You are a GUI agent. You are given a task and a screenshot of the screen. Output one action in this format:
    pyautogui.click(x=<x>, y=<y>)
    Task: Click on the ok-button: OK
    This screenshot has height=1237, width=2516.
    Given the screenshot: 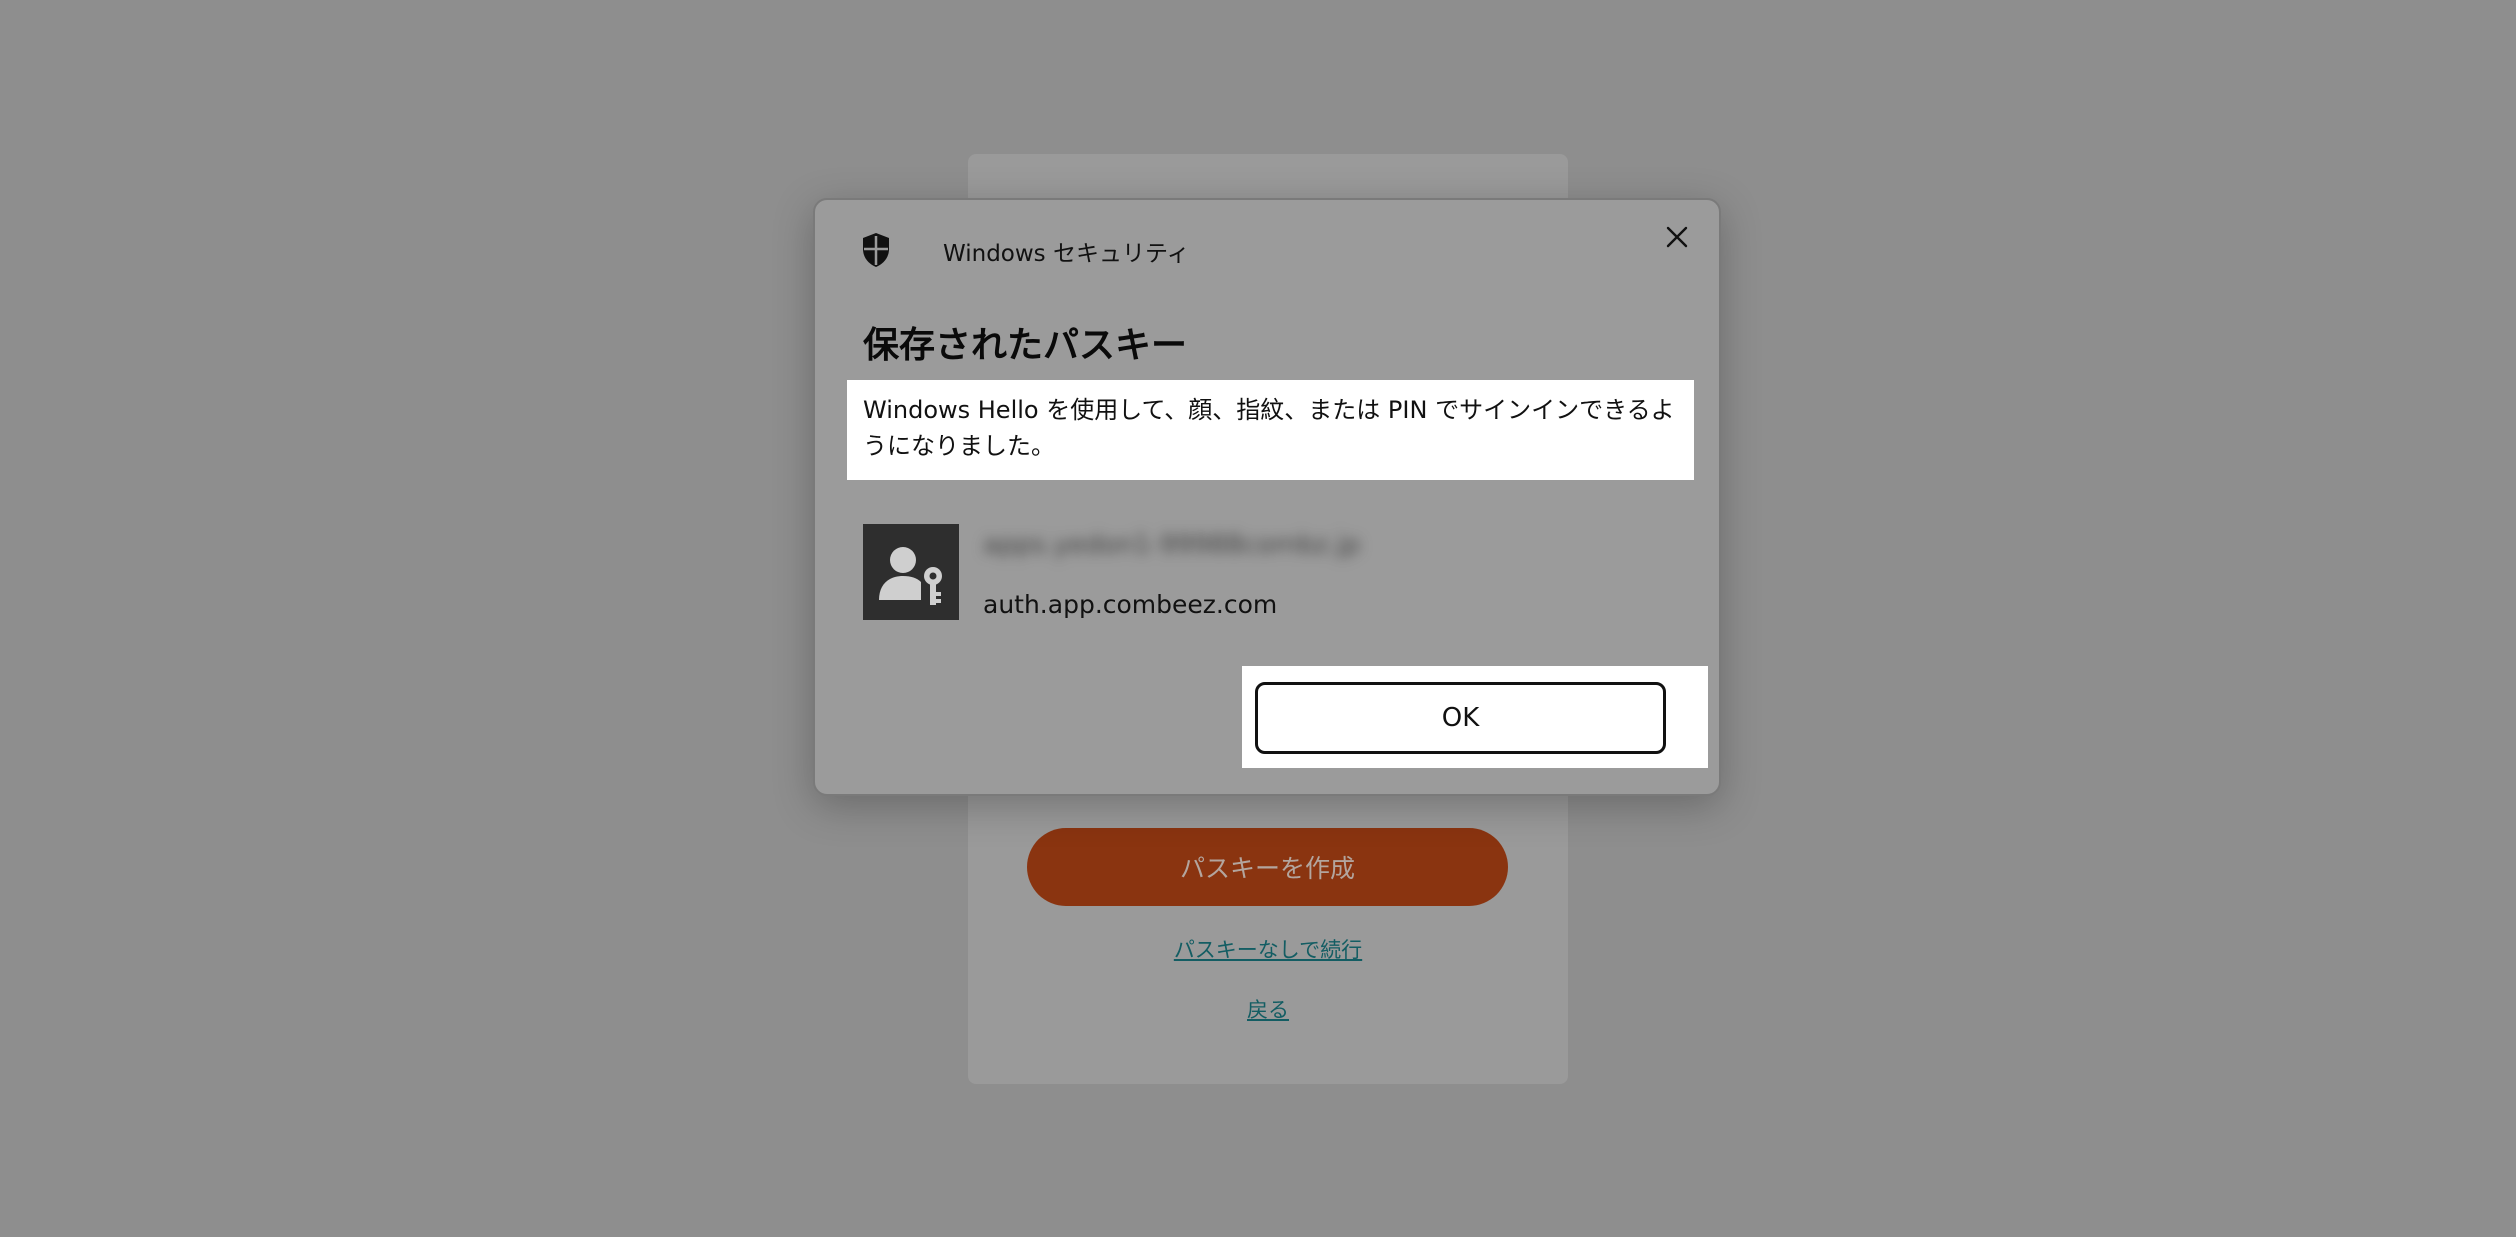 What is the action you would take?
    pyautogui.click(x=1460, y=718)
    